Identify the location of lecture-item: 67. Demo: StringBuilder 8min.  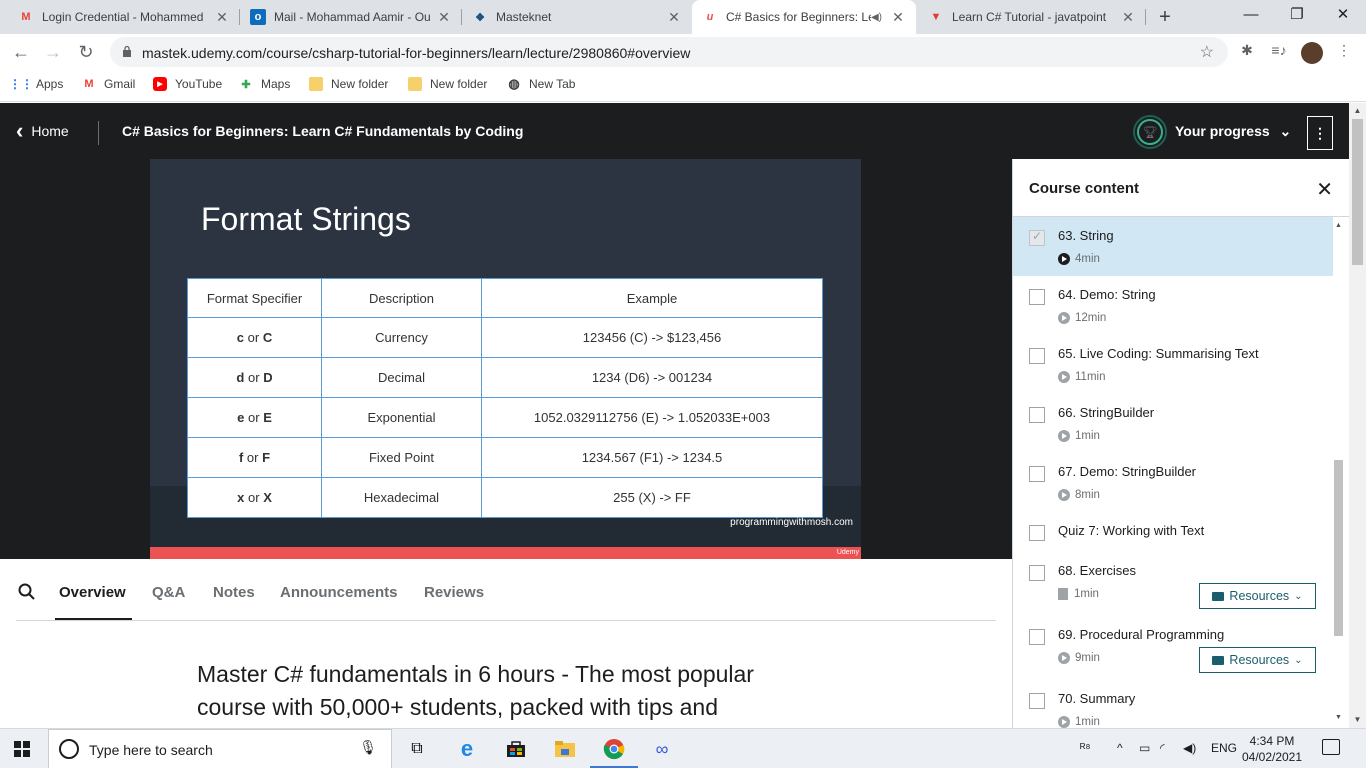
(1173, 482).